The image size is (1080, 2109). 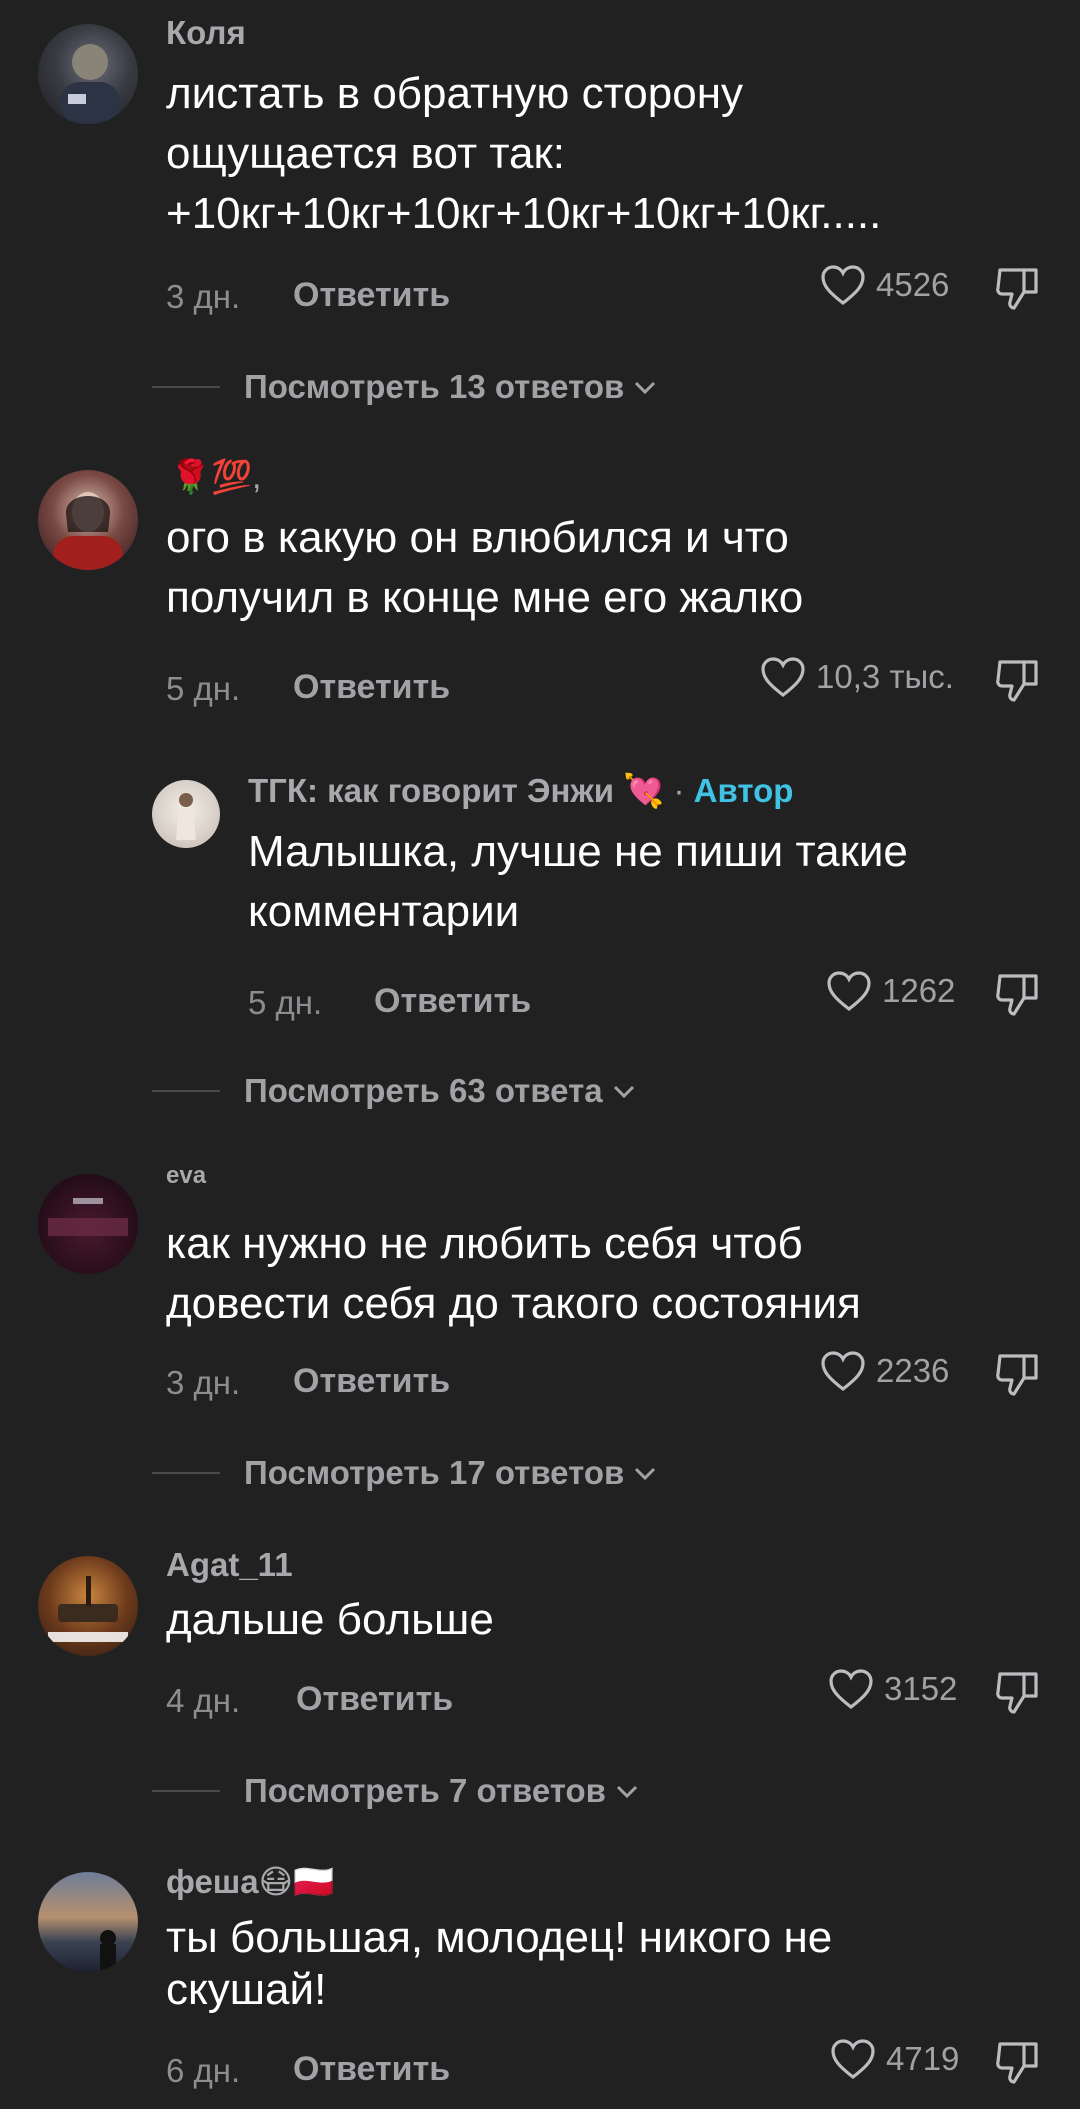 I want to click on like-button: 4526, so click(x=884, y=285).